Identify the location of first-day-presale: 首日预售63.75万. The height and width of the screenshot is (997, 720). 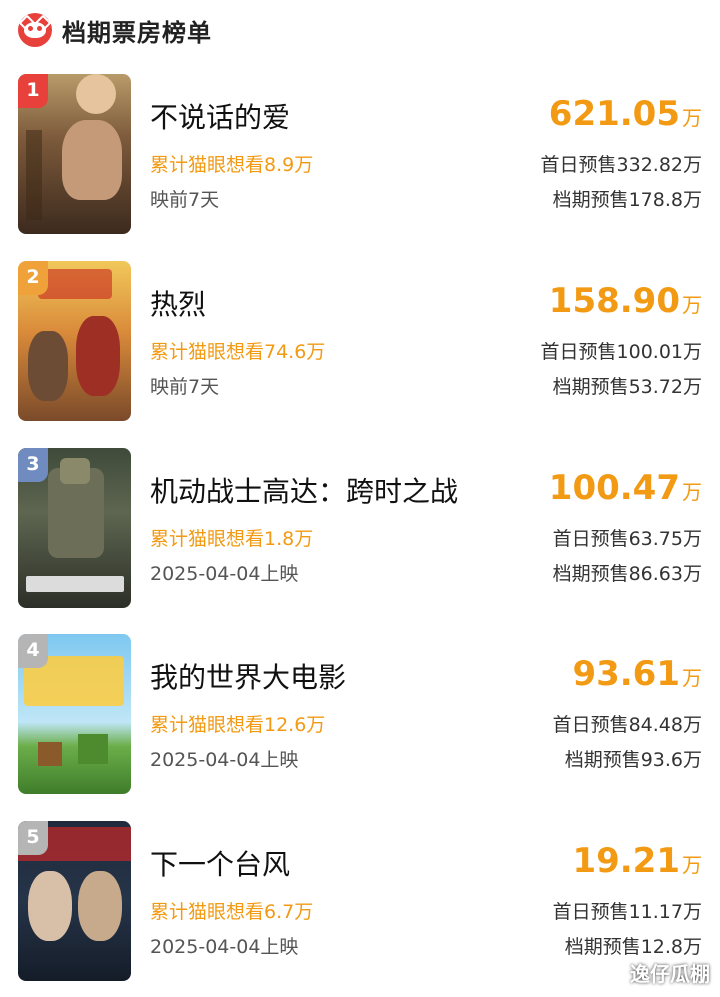
(627, 539).